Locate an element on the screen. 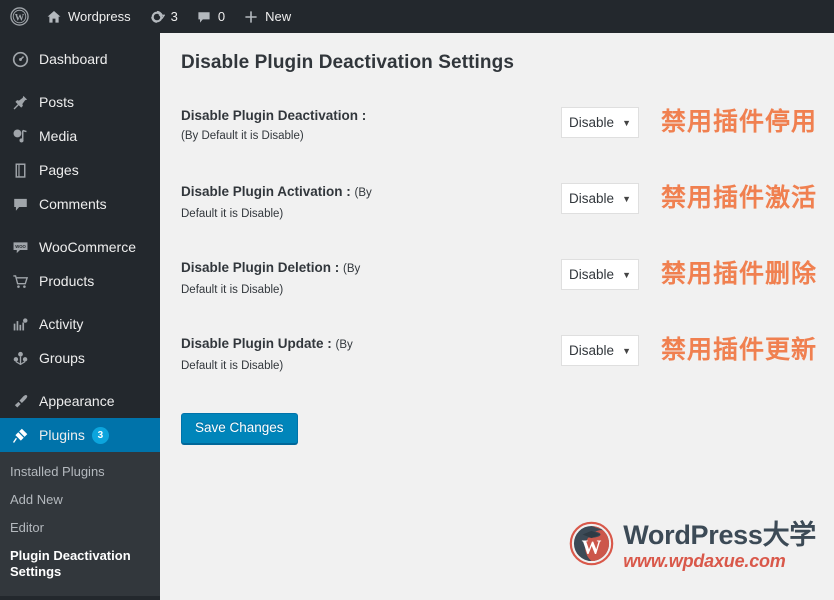 This screenshot has width=834, height=600. plugins-update-badge: 3 is located at coordinates (100, 435).